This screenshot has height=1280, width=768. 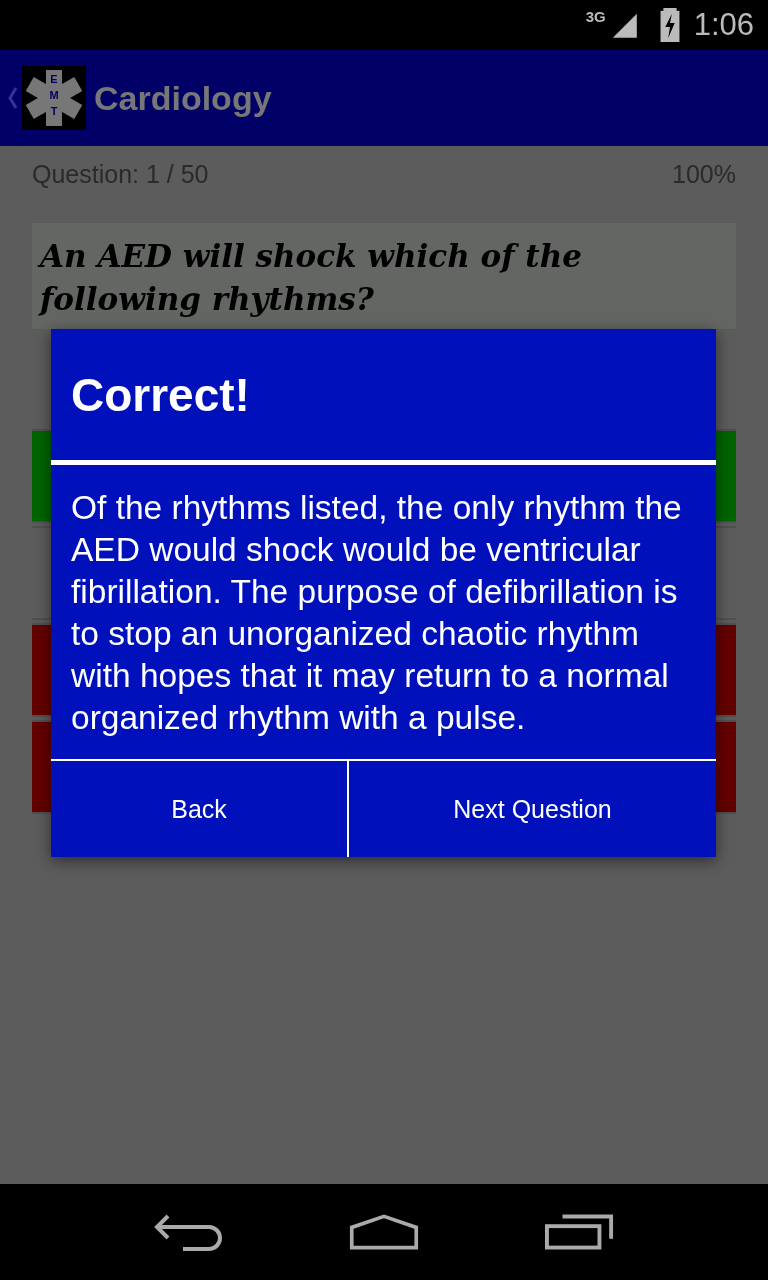 I want to click on dialog-title: Correct!, so click(x=383, y=397).